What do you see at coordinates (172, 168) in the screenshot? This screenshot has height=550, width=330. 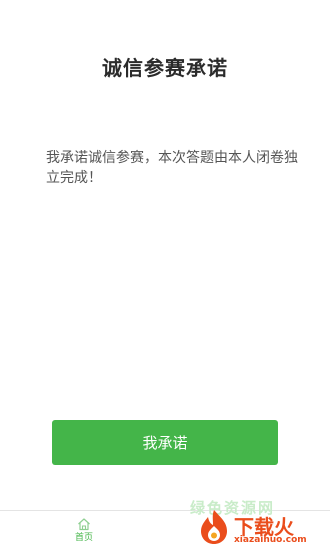 I see `pledge-text: 我承诺诚信参赛，本次答题由本人闭卷独立完成！` at bounding box center [172, 168].